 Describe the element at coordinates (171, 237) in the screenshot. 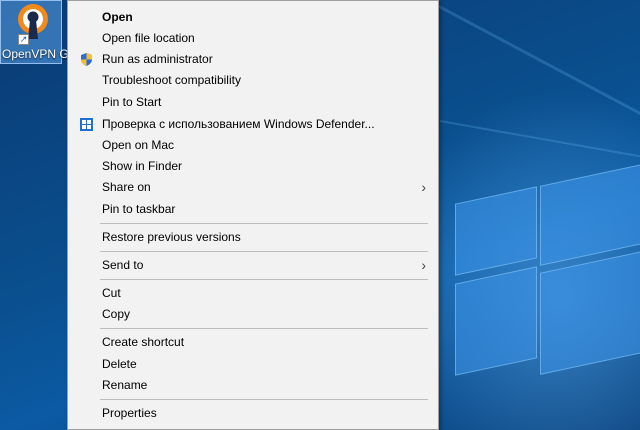

I see `menu-item-label: Restore previous versions` at that location.